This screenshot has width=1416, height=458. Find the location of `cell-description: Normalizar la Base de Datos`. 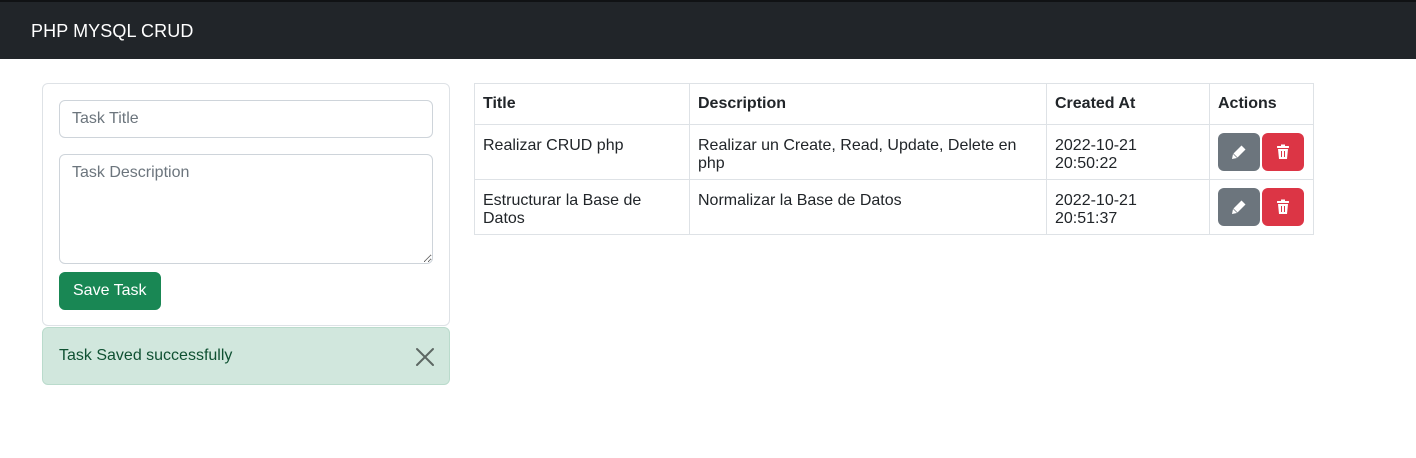

cell-description: Normalizar la Base de Datos is located at coordinates (868, 207).